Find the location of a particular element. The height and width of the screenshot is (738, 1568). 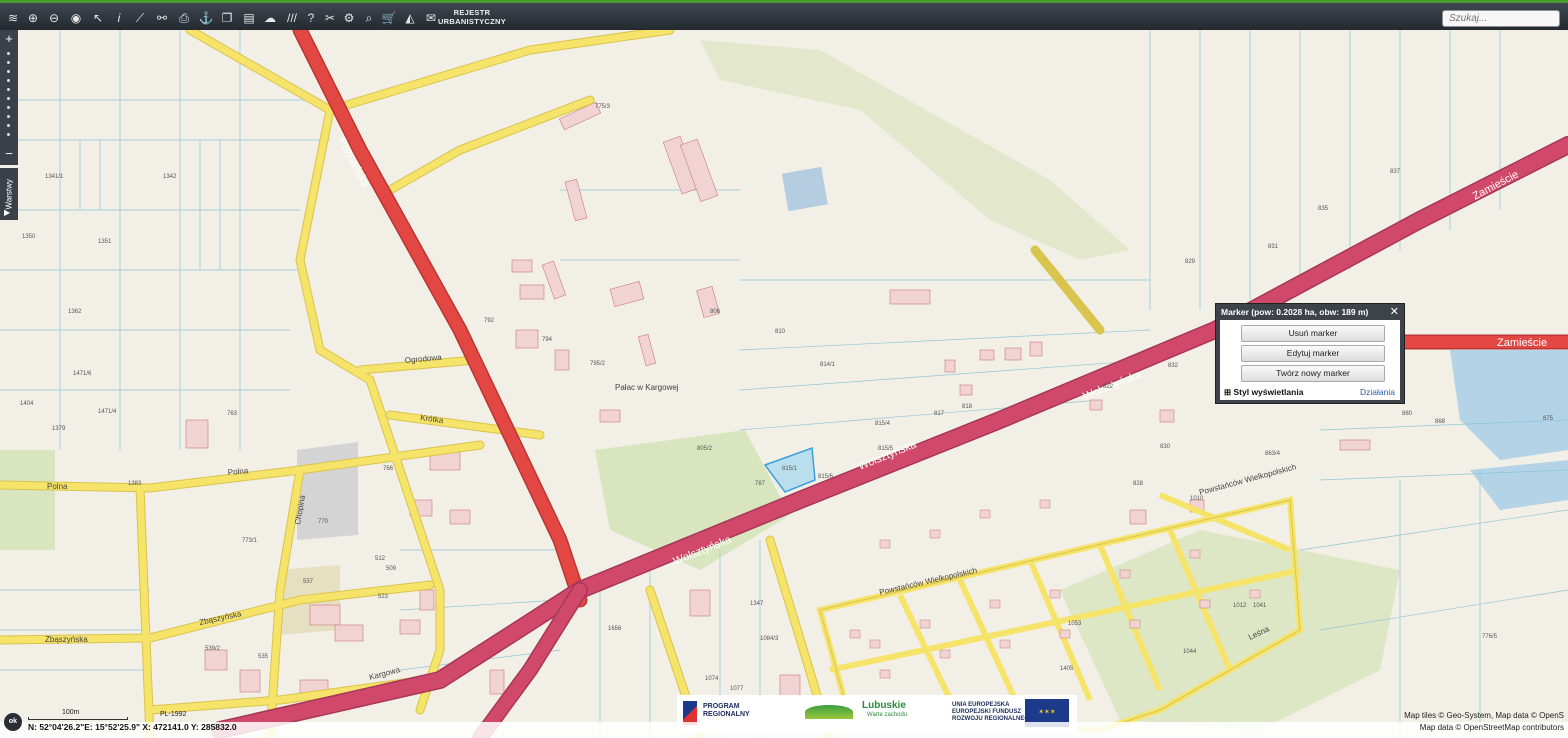

anchor-icon: ⚓ is located at coordinates (206, 18).